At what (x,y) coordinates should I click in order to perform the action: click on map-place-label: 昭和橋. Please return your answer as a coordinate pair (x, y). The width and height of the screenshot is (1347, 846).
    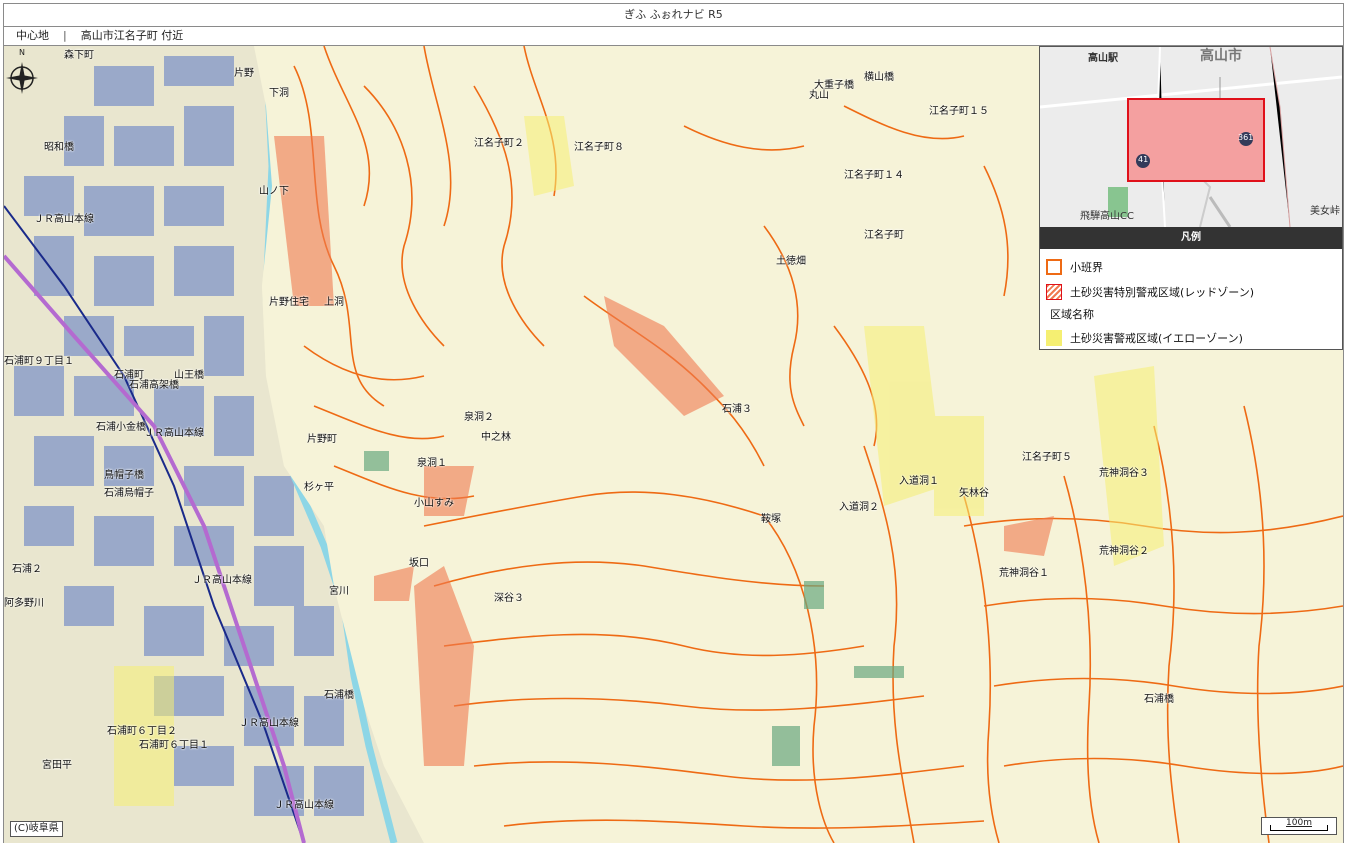
    Looking at the image, I should click on (59, 147).